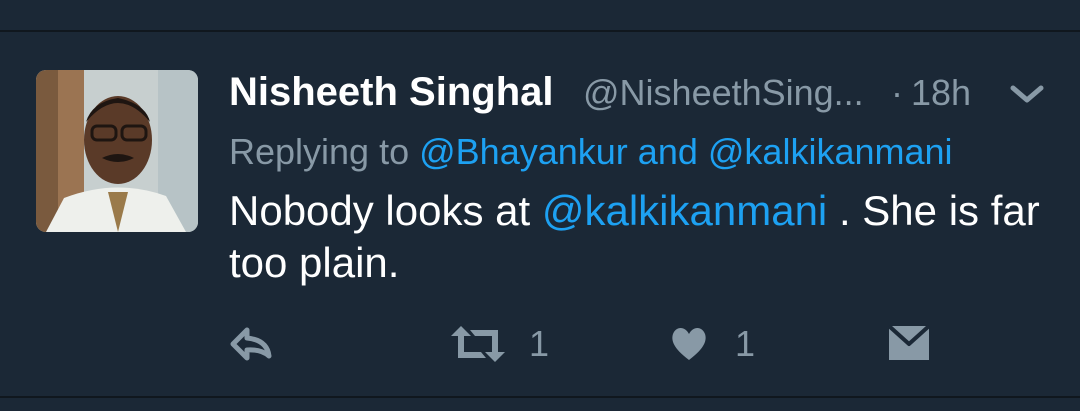 The image size is (1080, 411). I want to click on tweet-header: Nisheeth Singhal @NisheethSing... · 18h, so click(639, 92).